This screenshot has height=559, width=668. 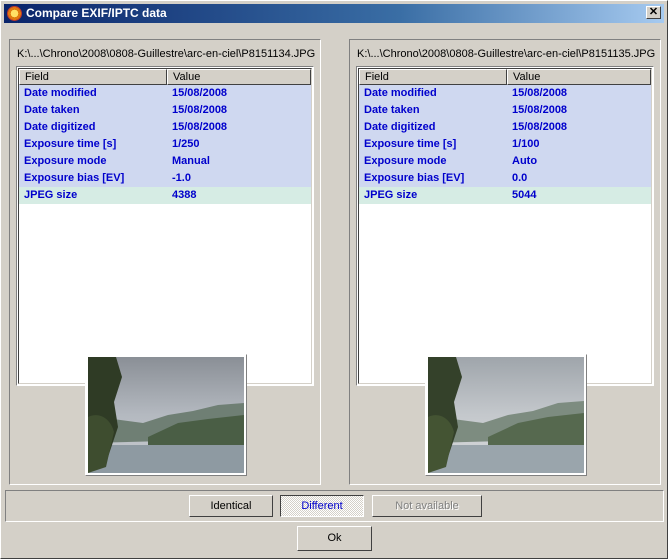 I want to click on table-row: JPEG size 5044, so click(x=505, y=195).